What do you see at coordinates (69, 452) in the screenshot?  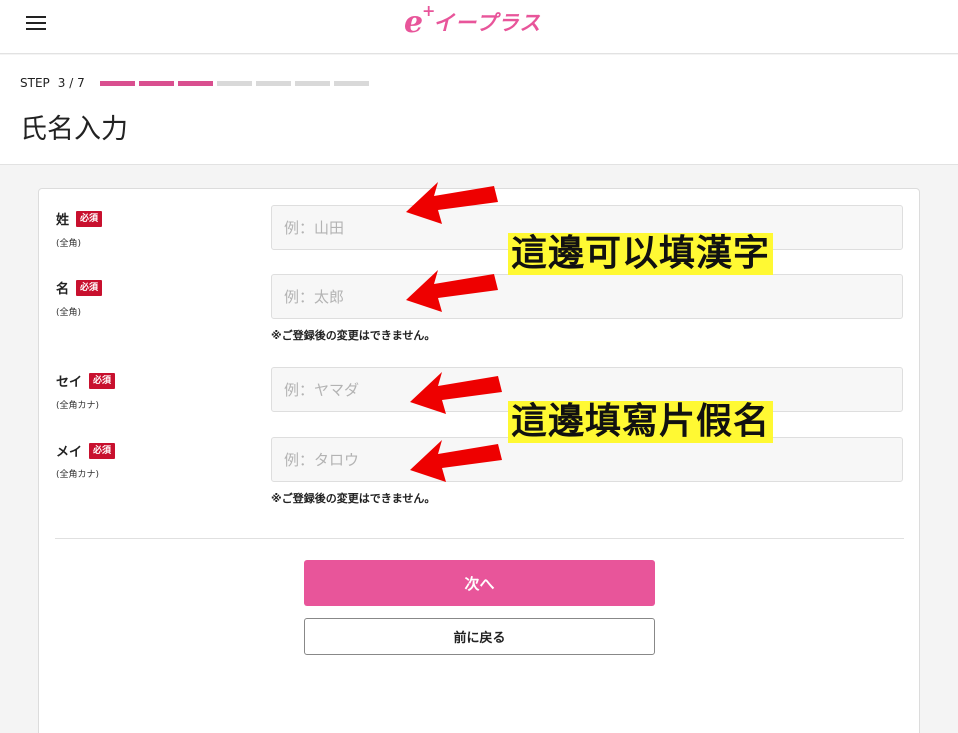 I see `label-text: メイ` at bounding box center [69, 452].